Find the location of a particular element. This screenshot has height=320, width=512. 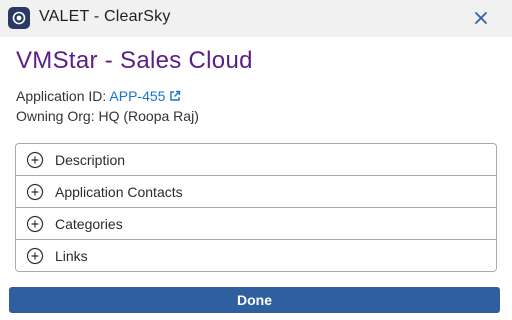

page-title: VMStar - Sales Cloud is located at coordinates (134, 60).